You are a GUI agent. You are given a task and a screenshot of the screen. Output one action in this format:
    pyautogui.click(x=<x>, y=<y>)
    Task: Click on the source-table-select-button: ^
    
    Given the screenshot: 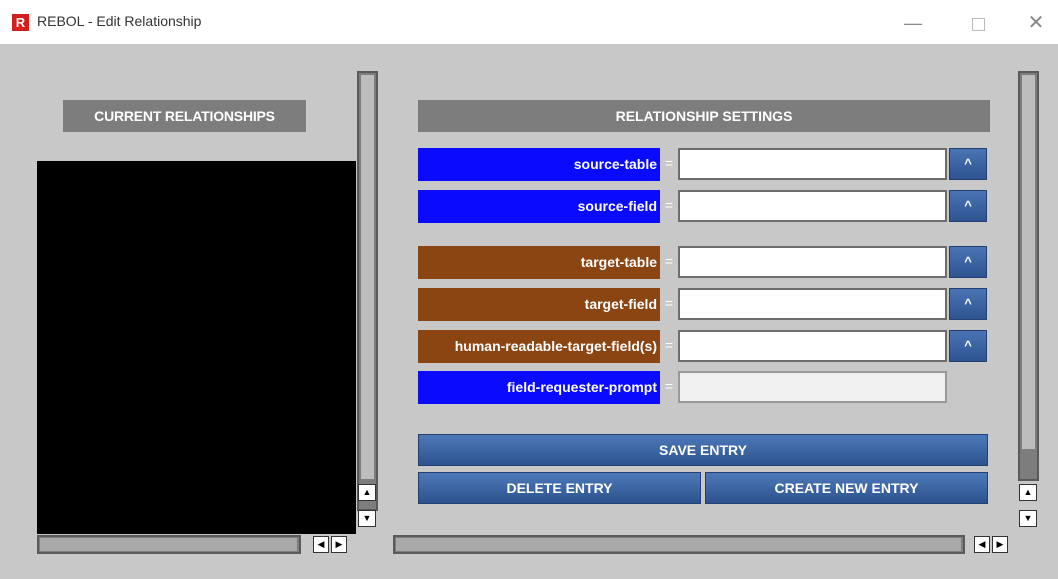 What is the action you would take?
    pyautogui.click(x=968, y=164)
    